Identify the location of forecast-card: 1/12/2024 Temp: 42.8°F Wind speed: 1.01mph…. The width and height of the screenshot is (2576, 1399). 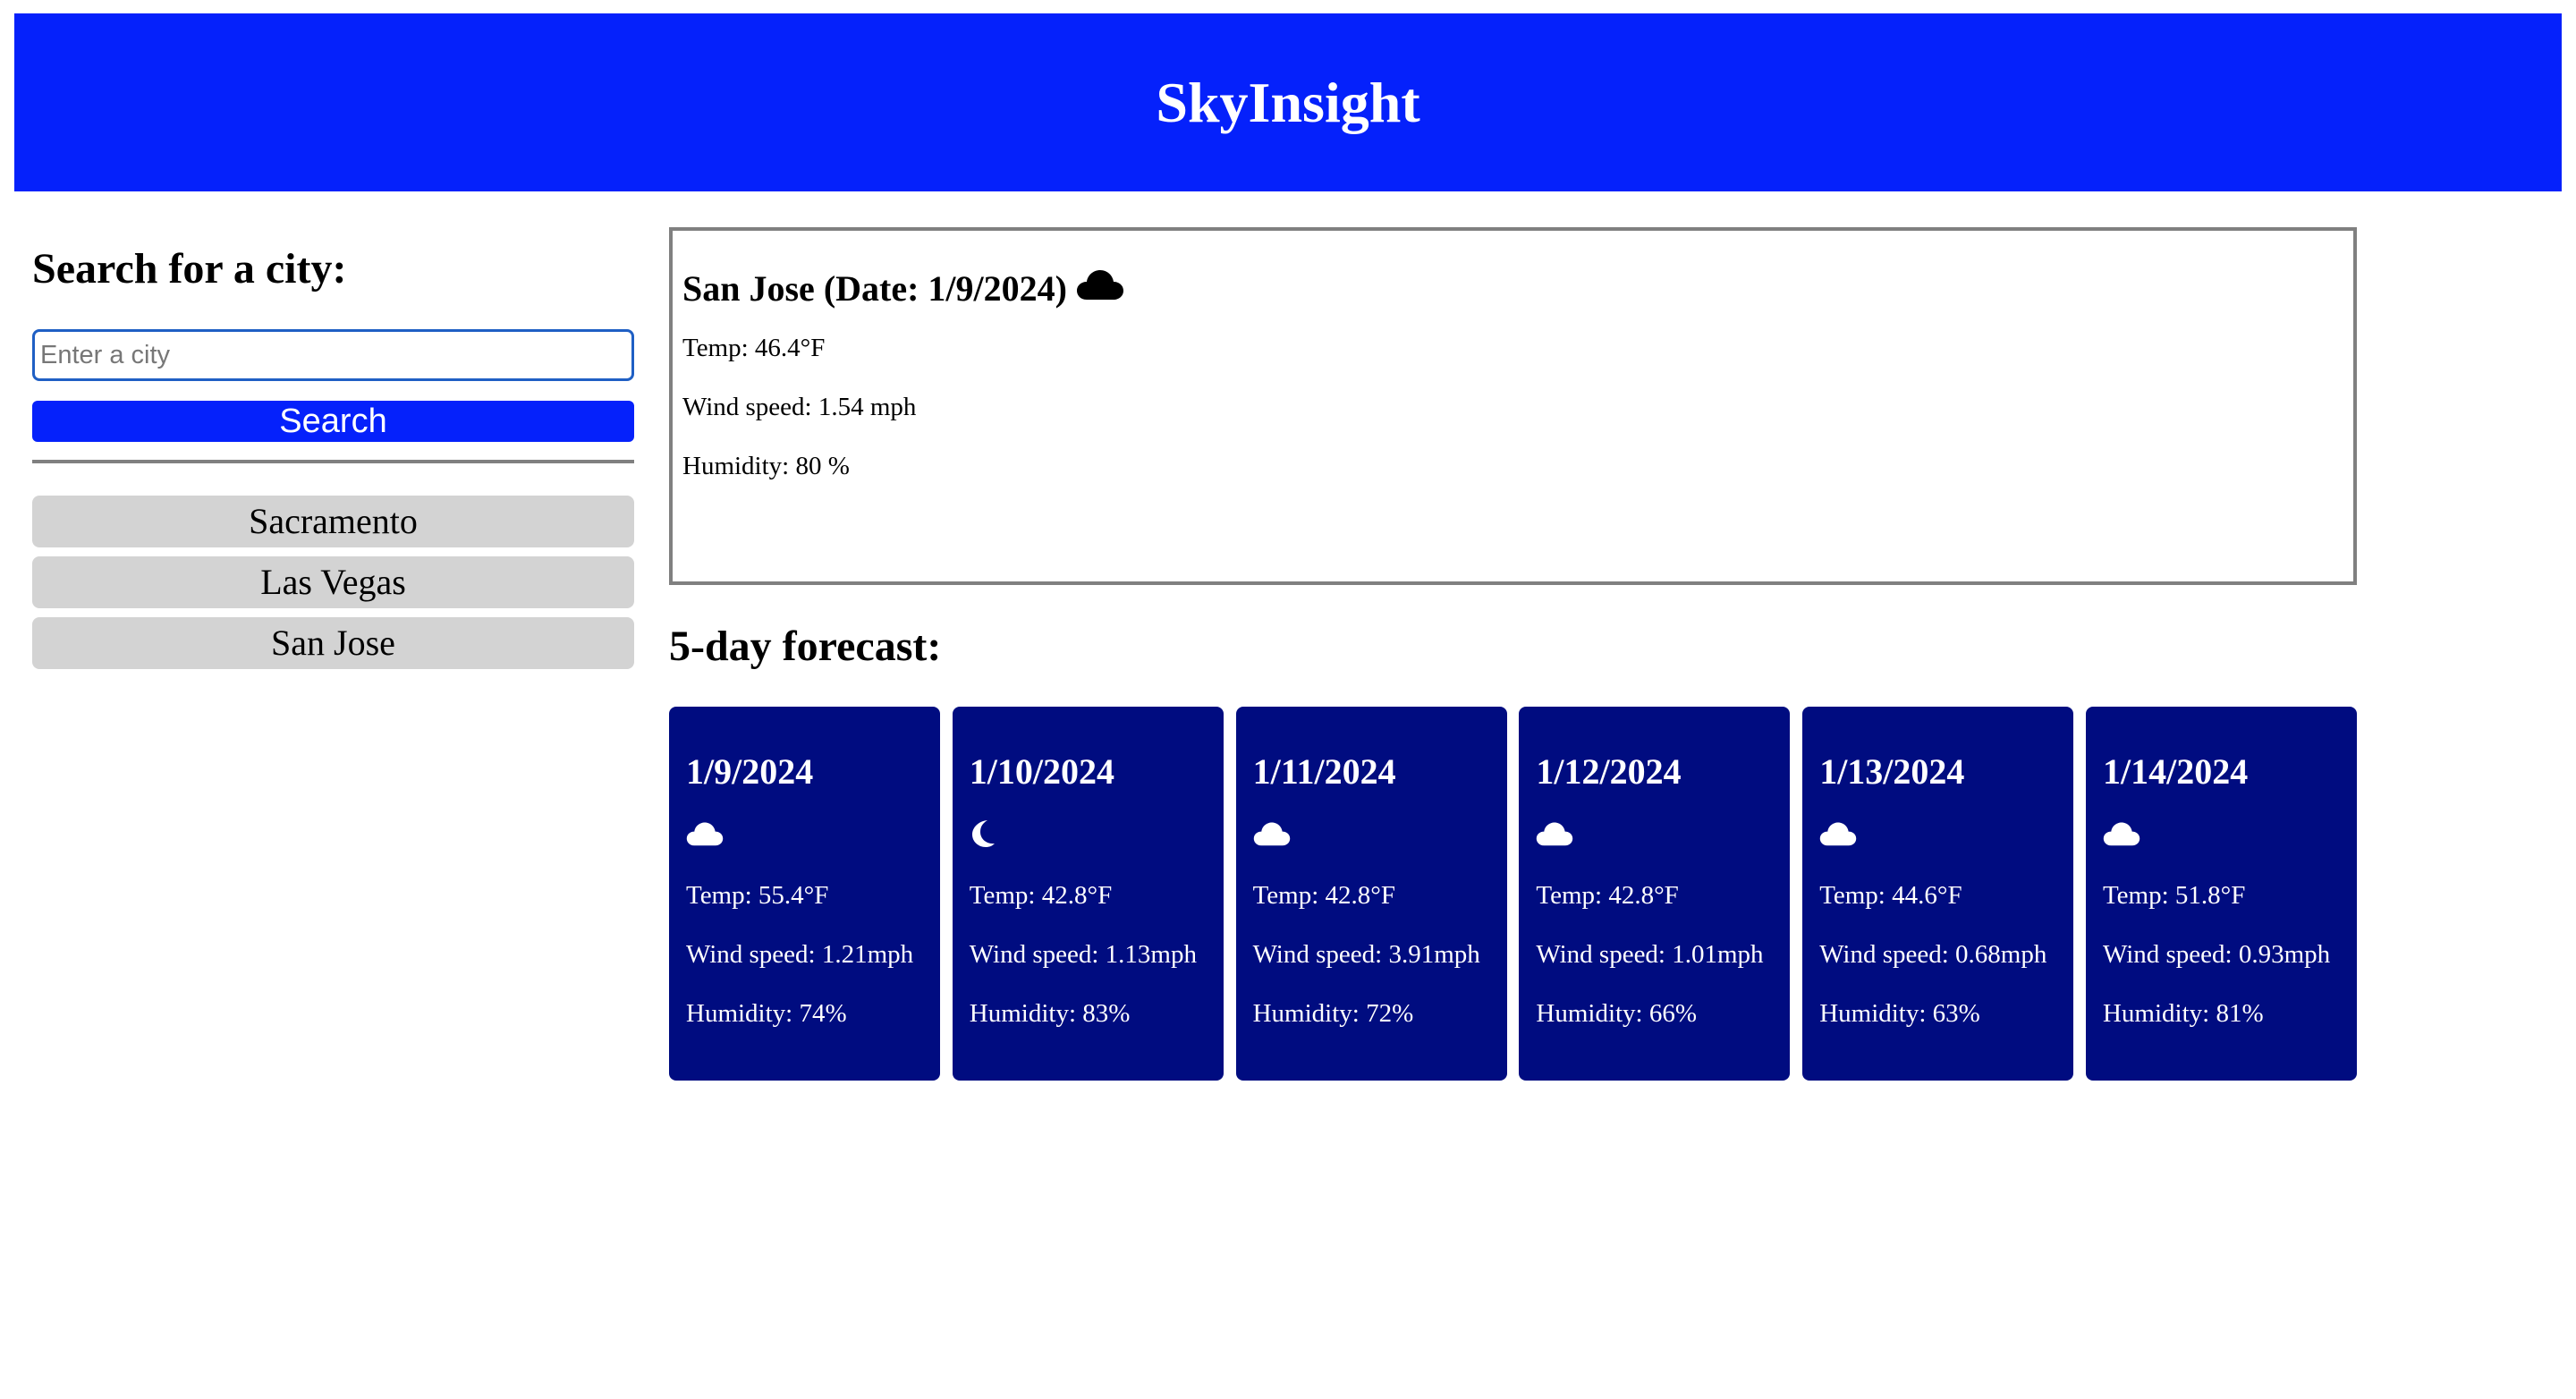
(1655, 894).